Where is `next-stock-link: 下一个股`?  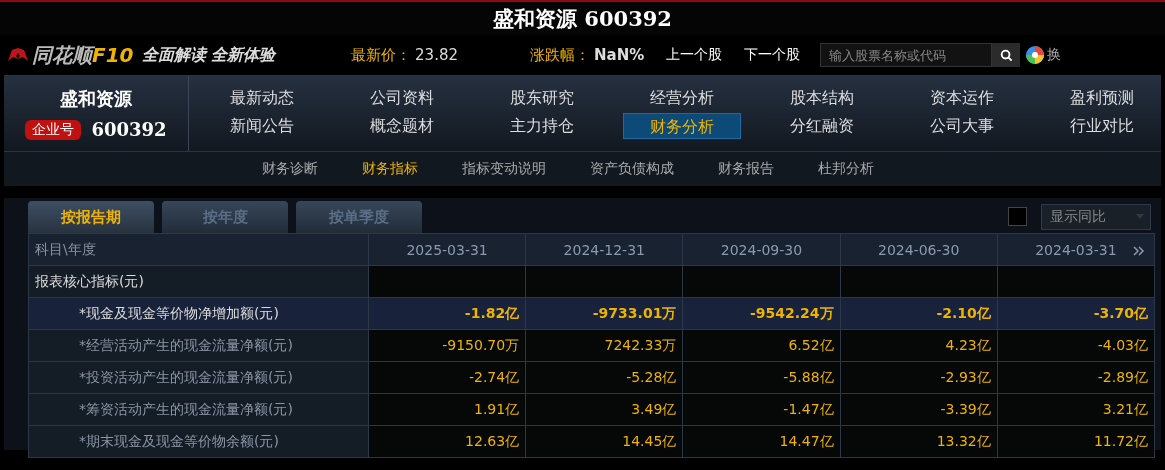
next-stock-link: 下一个股 is located at coordinates (772, 55).